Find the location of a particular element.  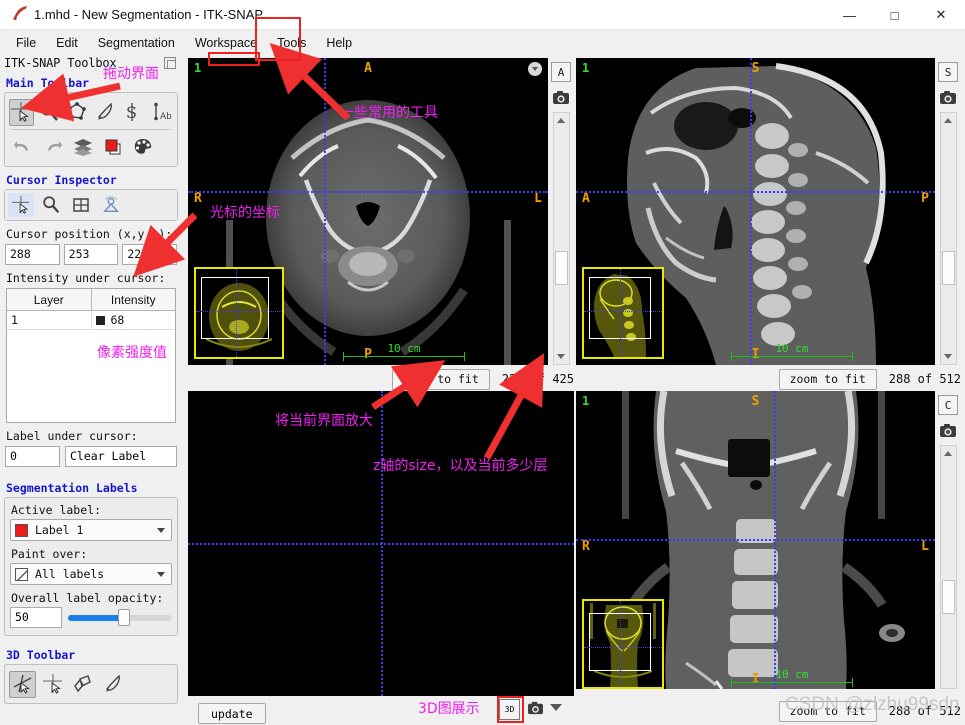

axial-crosshair-horizontal is located at coordinates (368, 192).